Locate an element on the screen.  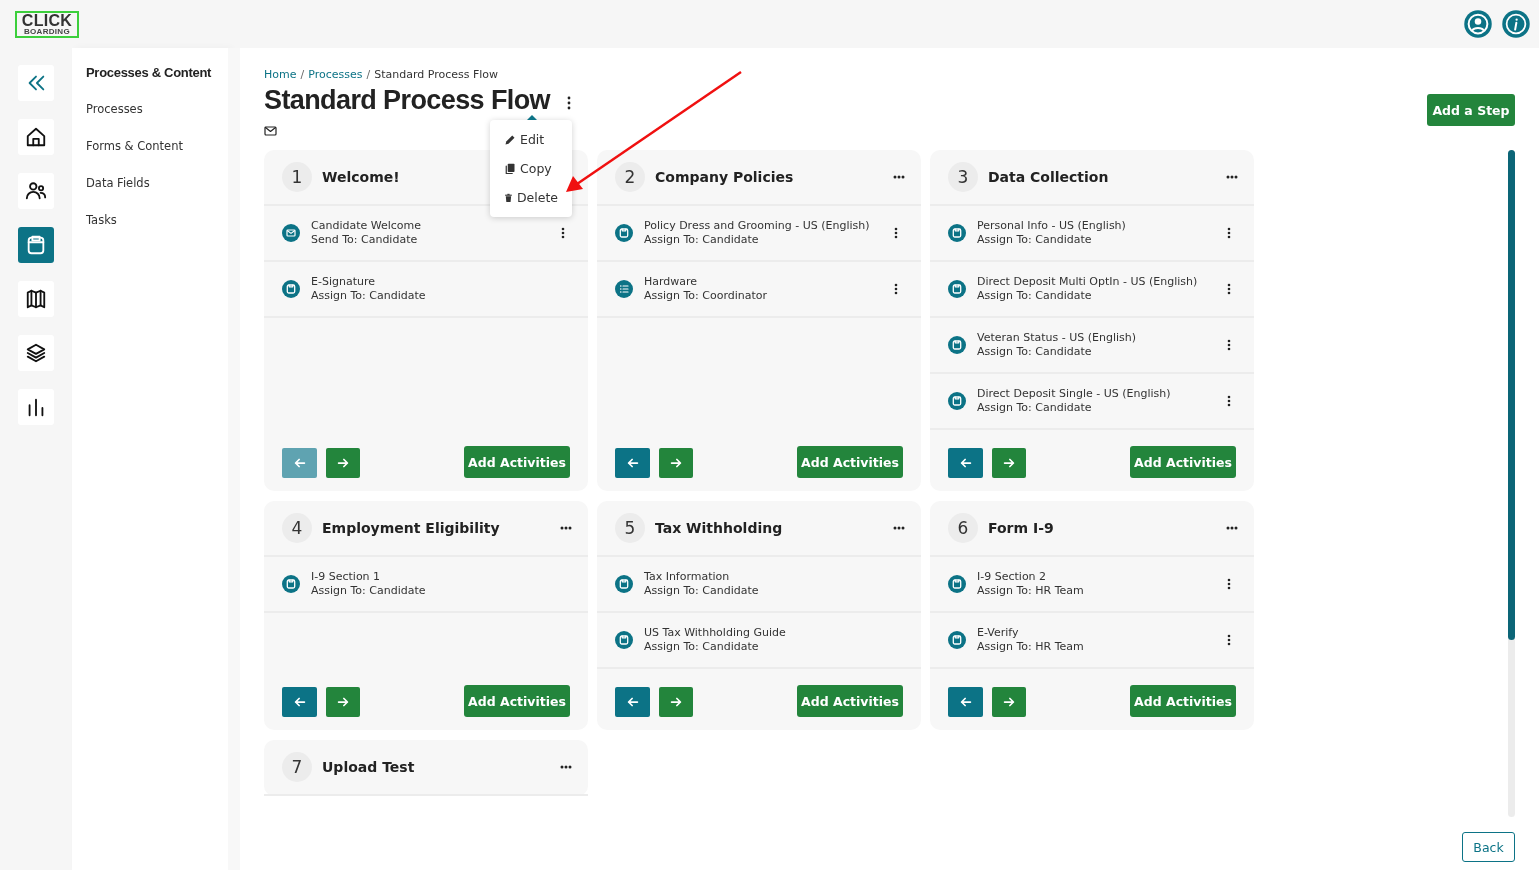
people-icon is located at coordinates (36, 191).